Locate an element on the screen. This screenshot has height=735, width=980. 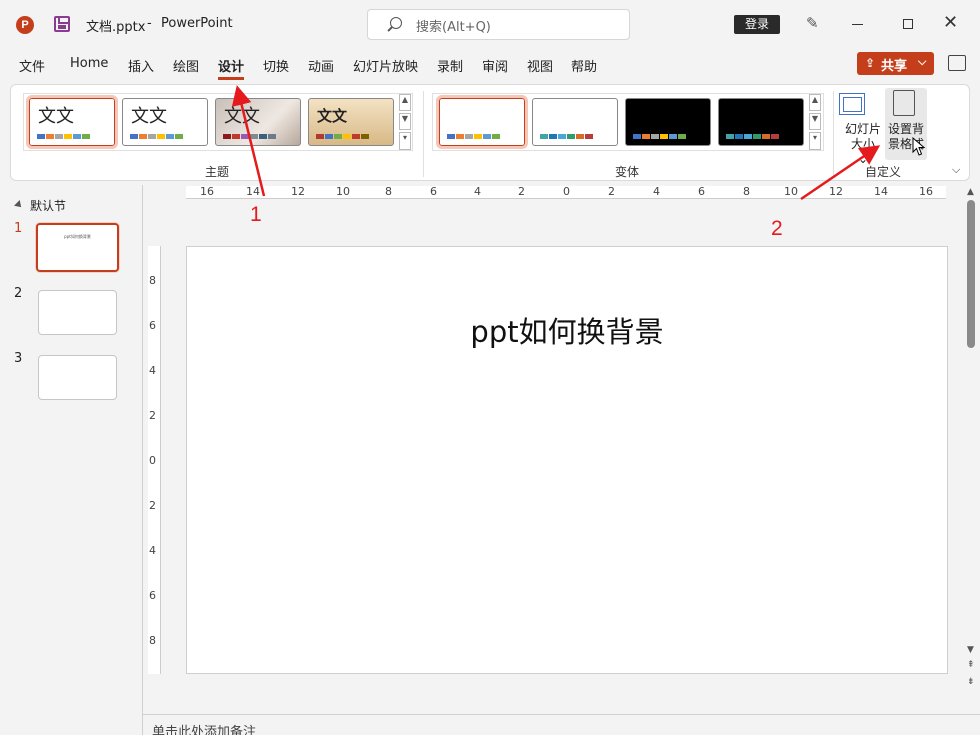
notes-placeholder: 单击此处添加备注 is located at coordinates (204, 730).